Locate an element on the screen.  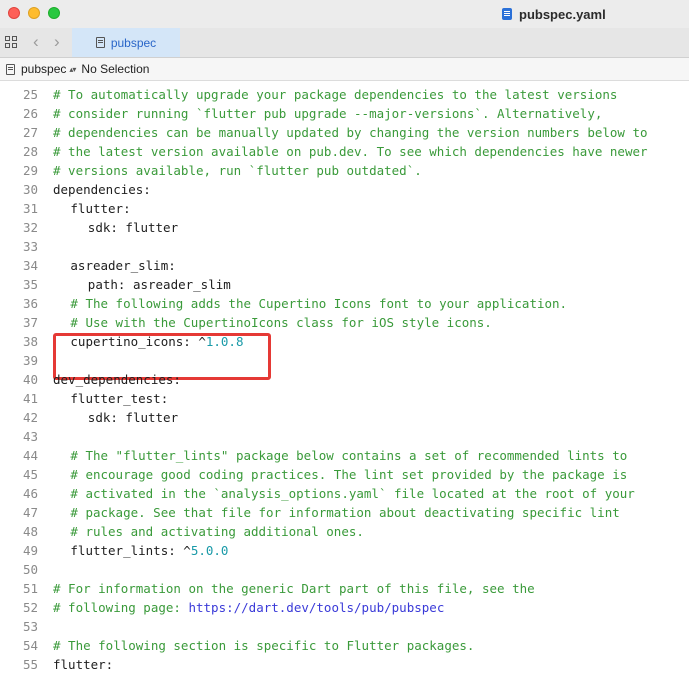
close-window-button is located at coordinates (14, 13).